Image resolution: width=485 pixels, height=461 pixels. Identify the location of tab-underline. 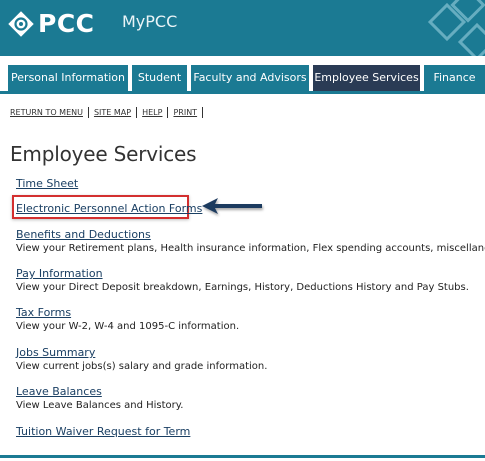
(242, 92).